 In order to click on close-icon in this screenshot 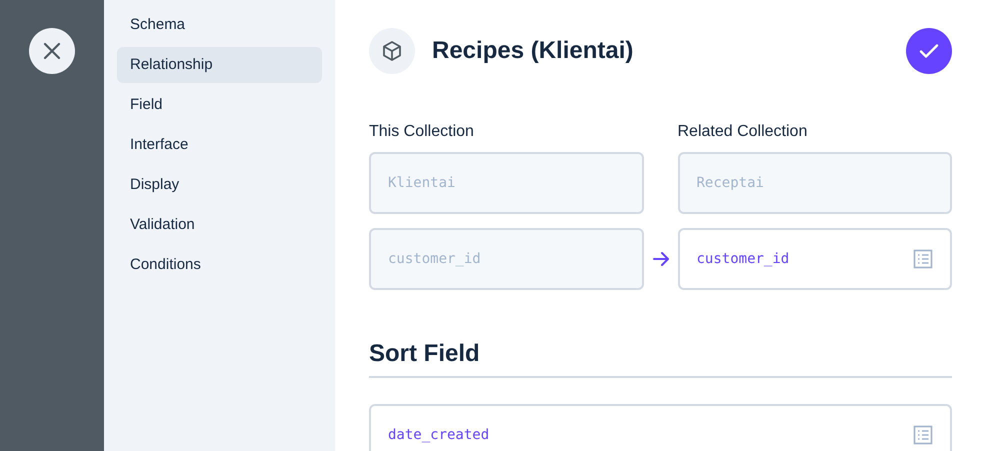, I will do `click(52, 51)`.